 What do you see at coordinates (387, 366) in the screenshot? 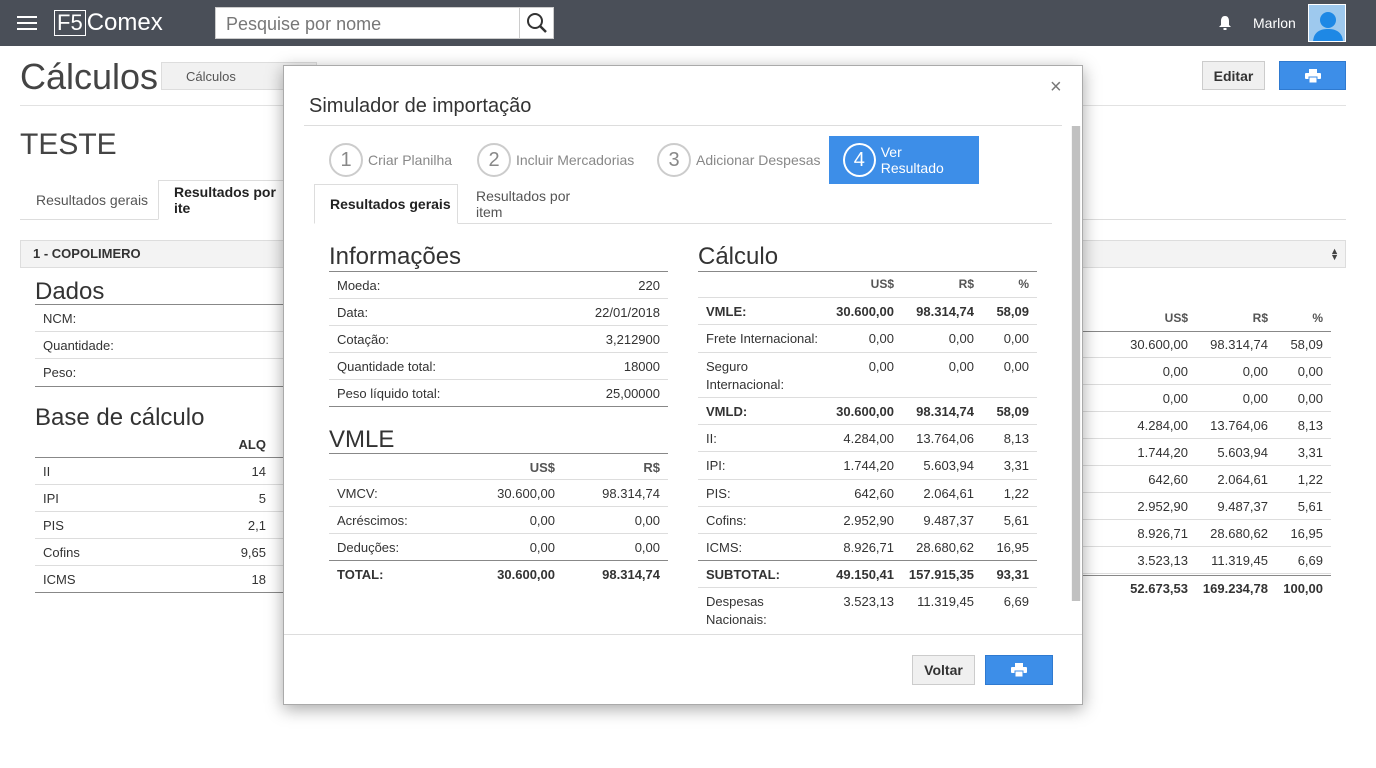
I see `info-label: Quantidade total:` at bounding box center [387, 366].